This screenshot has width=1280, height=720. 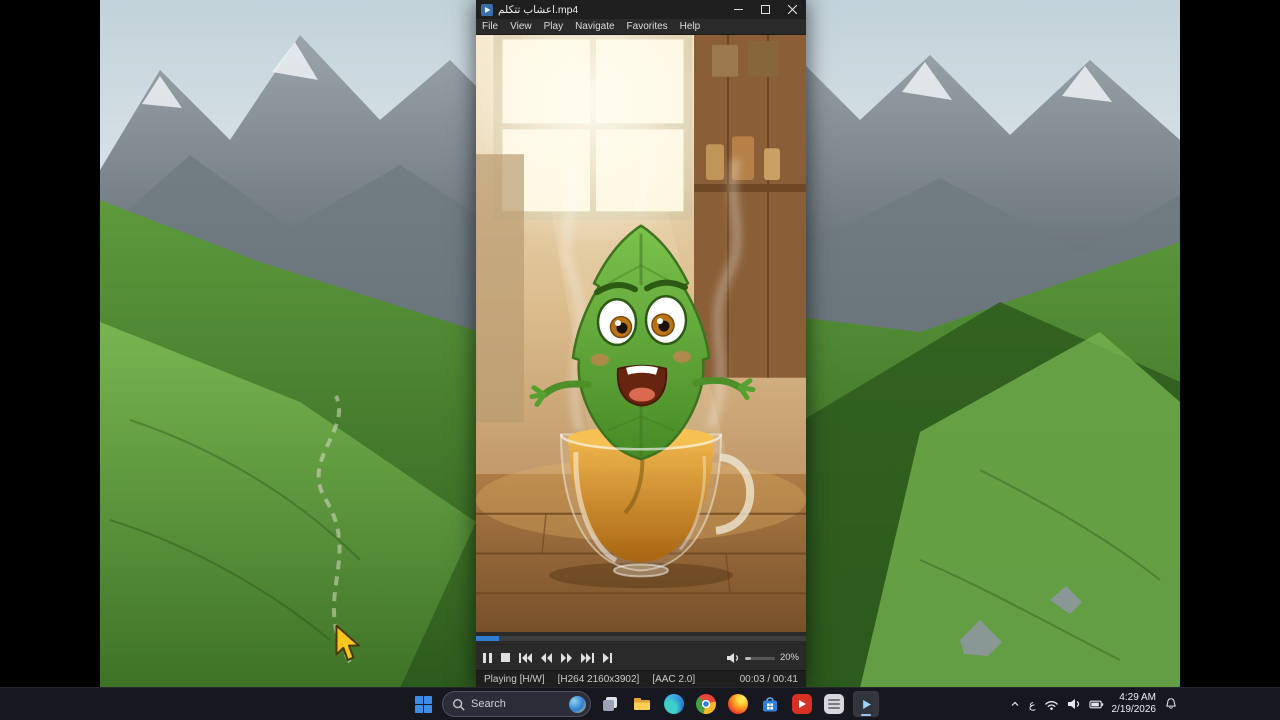 I want to click on tray-volume-icon, so click(x=1074, y=704).